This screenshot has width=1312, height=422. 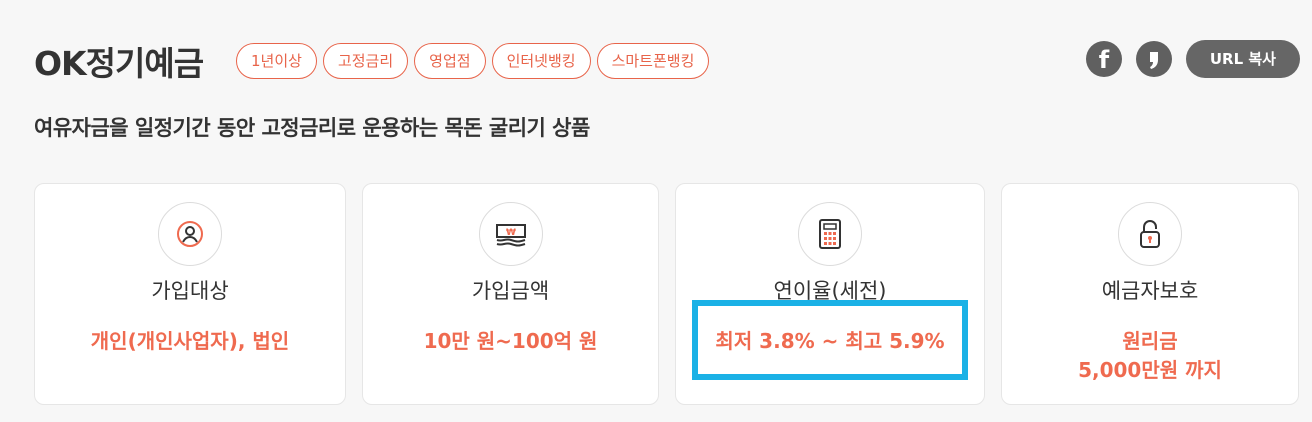 I want to click on card-label: 연이율(세전), so click(x=830, y=291).